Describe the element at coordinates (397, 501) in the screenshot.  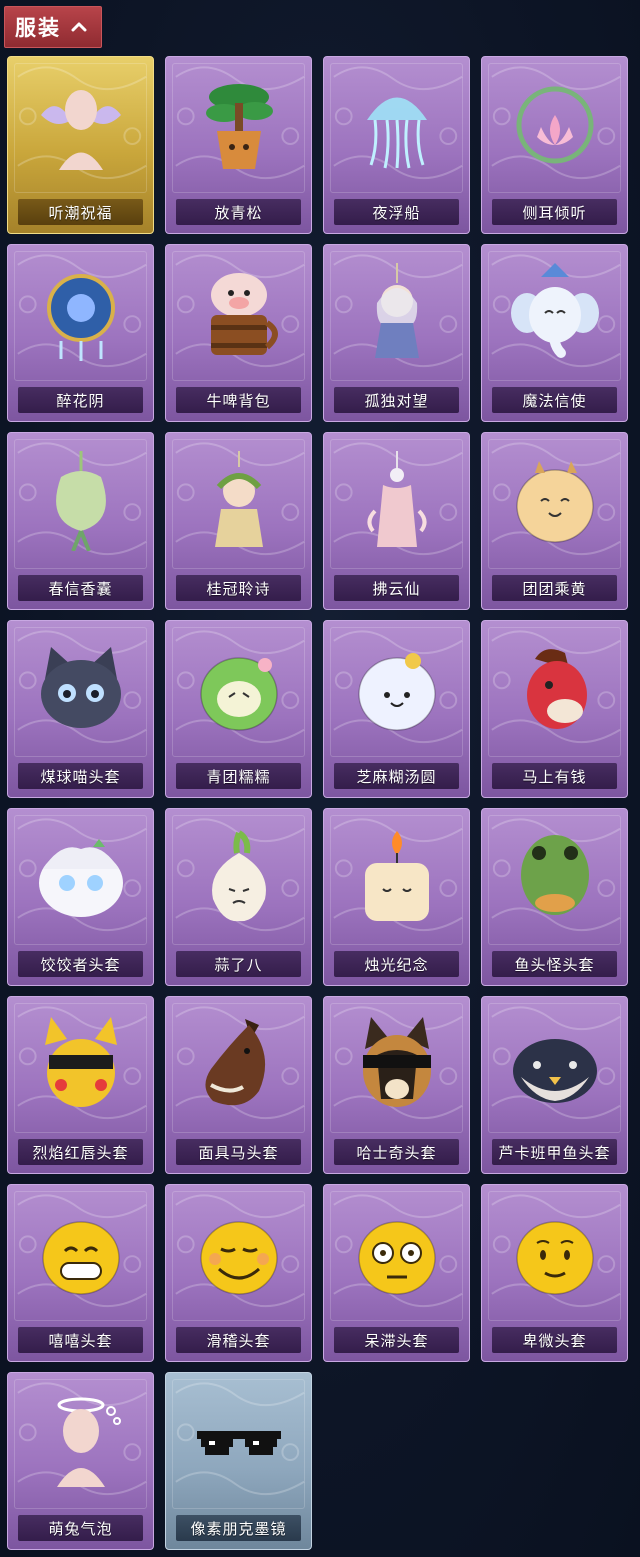
I see `cloud-immortal-icon` at that location.